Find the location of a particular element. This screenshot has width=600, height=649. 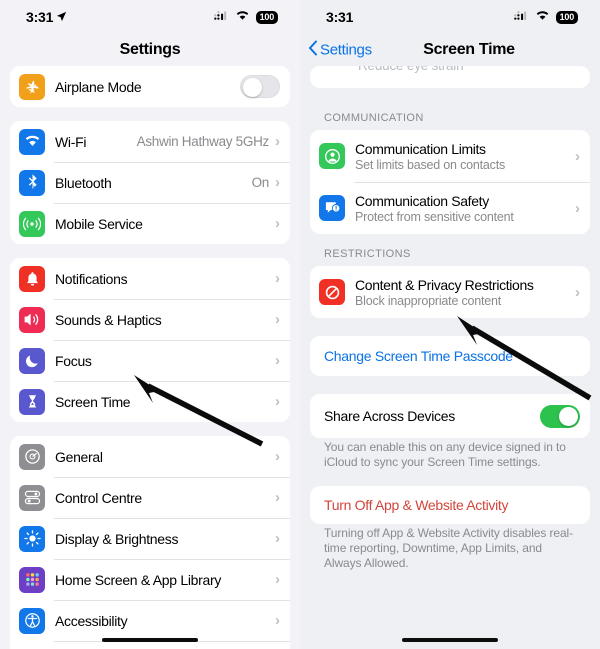

row-change-screen-time-passcode: Change Screen Time Passcode is located at coordinates (450, 356).